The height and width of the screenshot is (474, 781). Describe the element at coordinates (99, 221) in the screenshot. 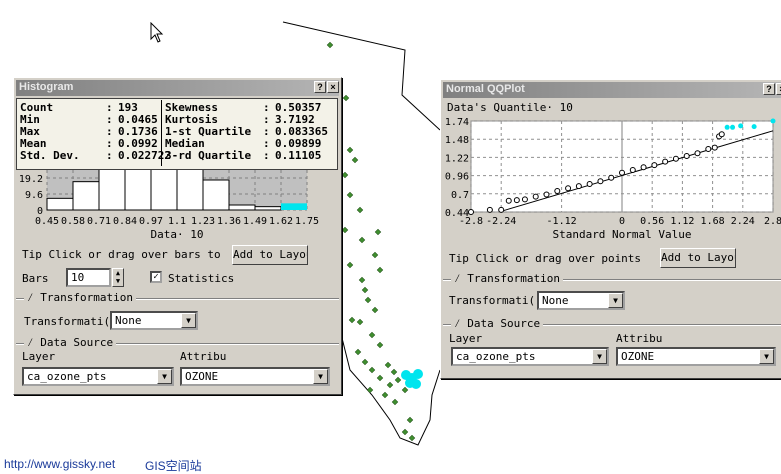

I see `x-tick-label: 0.71` at that location.